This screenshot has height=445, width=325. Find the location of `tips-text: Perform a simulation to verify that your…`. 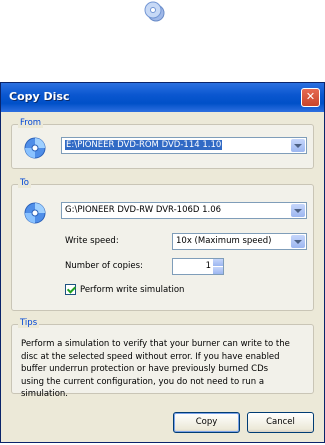

tips-text: Perform a simulation to verify that your… is located at coordinates (155, 369).